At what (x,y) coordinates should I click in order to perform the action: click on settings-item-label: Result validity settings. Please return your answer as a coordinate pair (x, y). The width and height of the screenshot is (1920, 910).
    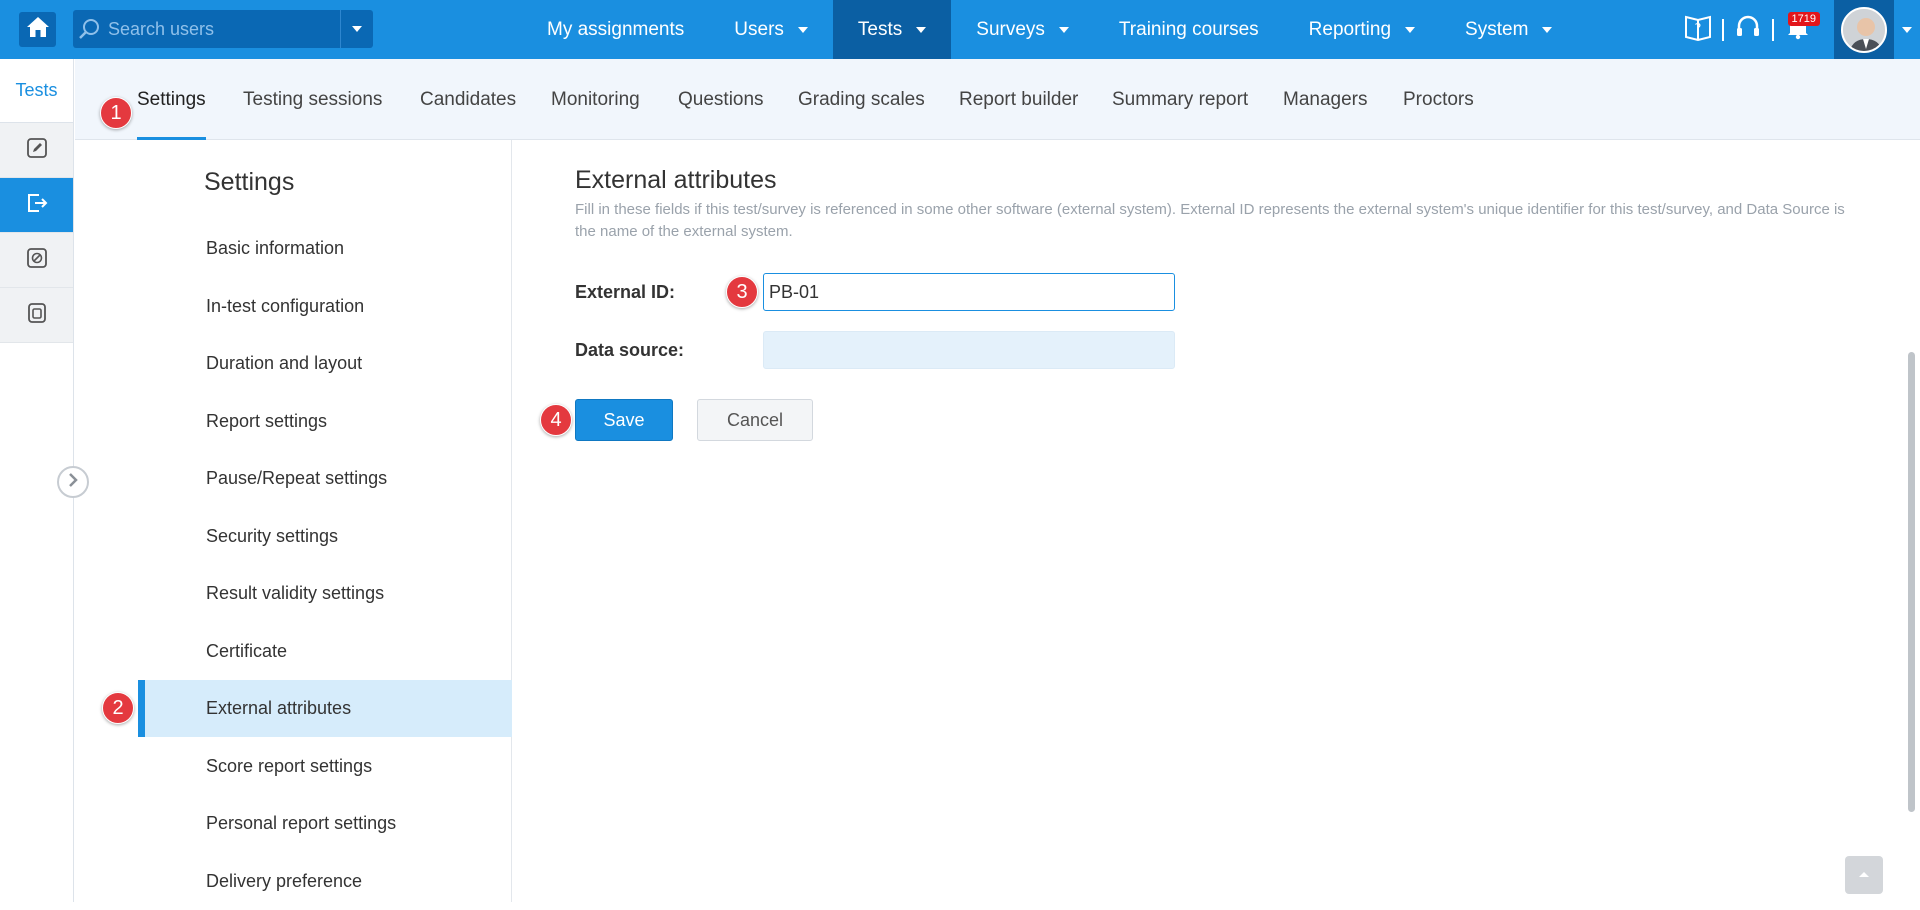
    Looking at the image, I should click on (295, 593).